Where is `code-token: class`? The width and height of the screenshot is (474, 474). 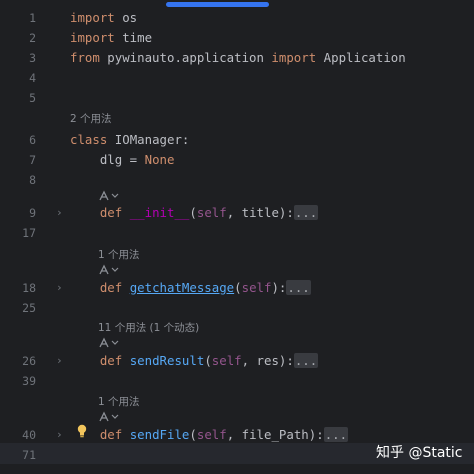 code-token: class is located at coordinates (89, 139).